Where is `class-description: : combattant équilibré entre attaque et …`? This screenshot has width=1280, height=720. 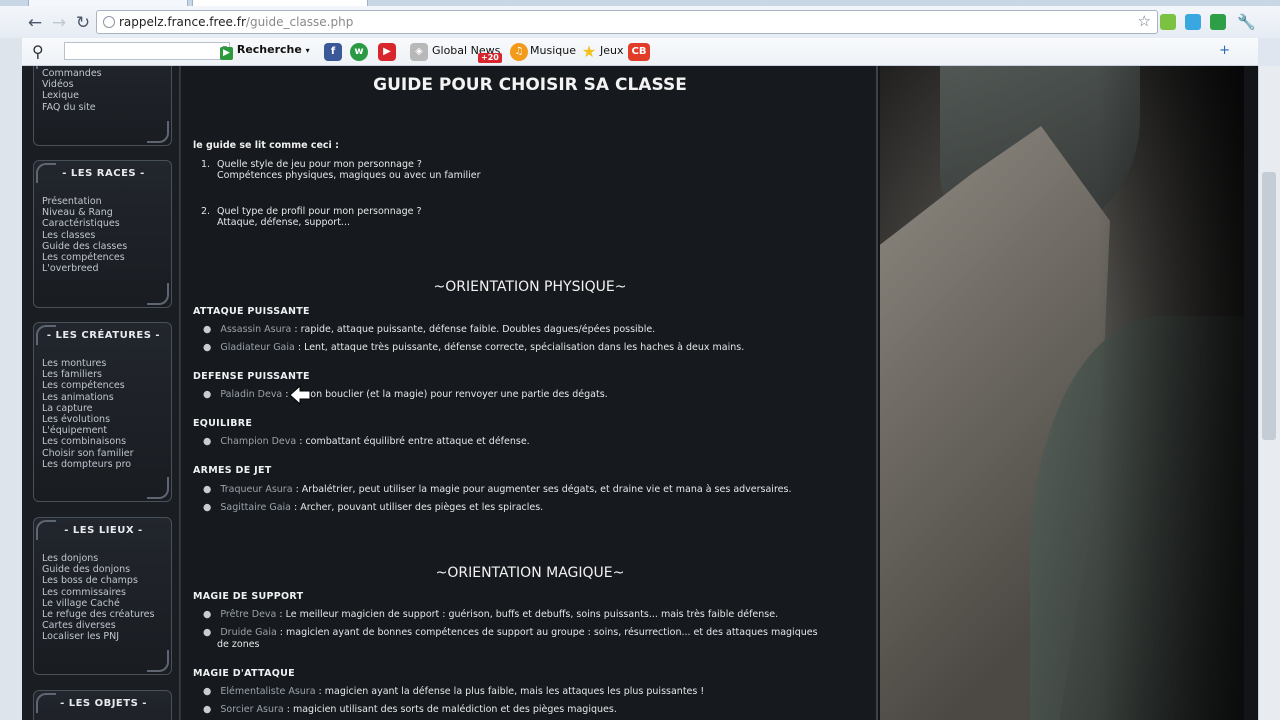
class-description: : combattant équilibré entre attaque et … is located at coordinates (413, 441).